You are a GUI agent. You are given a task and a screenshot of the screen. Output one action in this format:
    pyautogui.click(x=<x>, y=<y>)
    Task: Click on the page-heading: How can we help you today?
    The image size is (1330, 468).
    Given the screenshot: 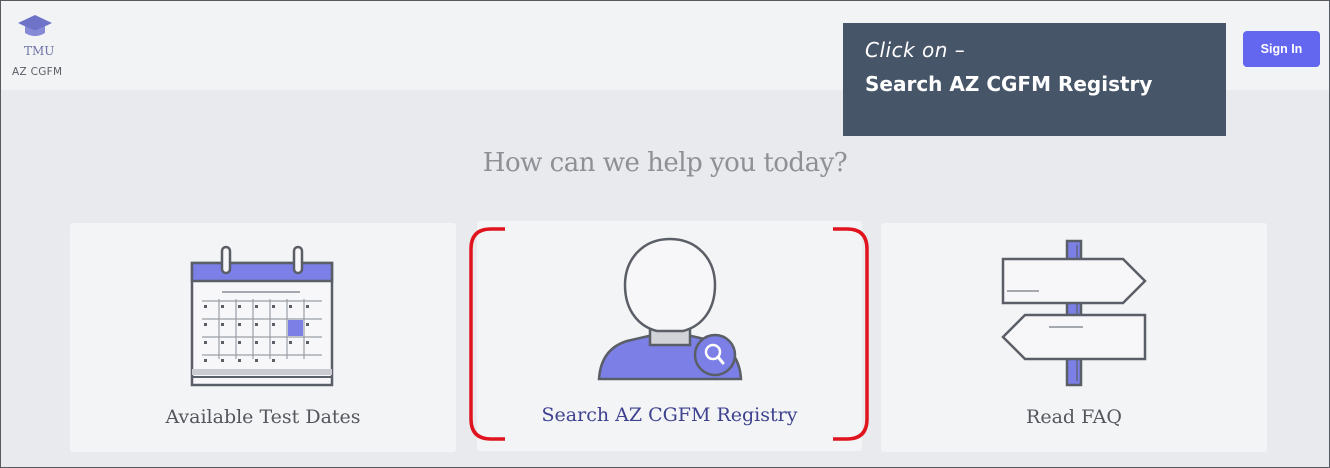 What is the action you would take?
    pyautogui.click(x=665, y=163)
    